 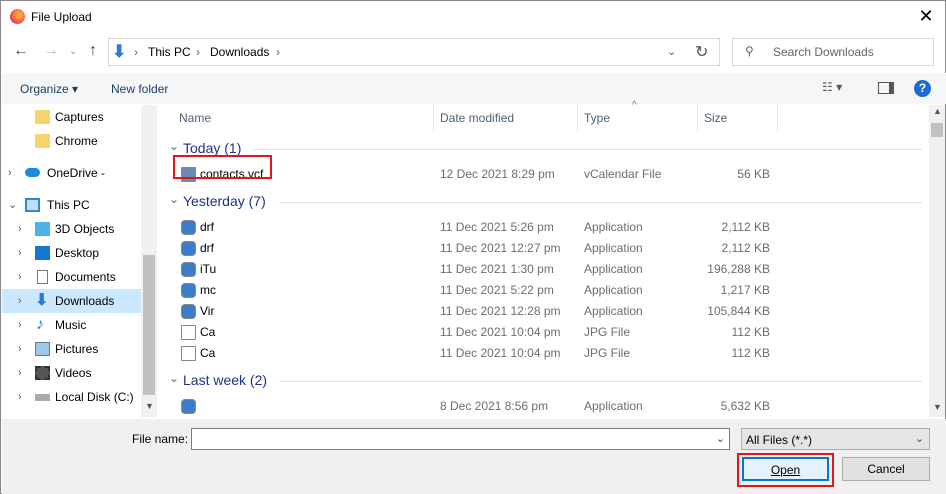 I want to click on file-type-select: All Files (*.*) ⌄, so click(x=835, y=439).